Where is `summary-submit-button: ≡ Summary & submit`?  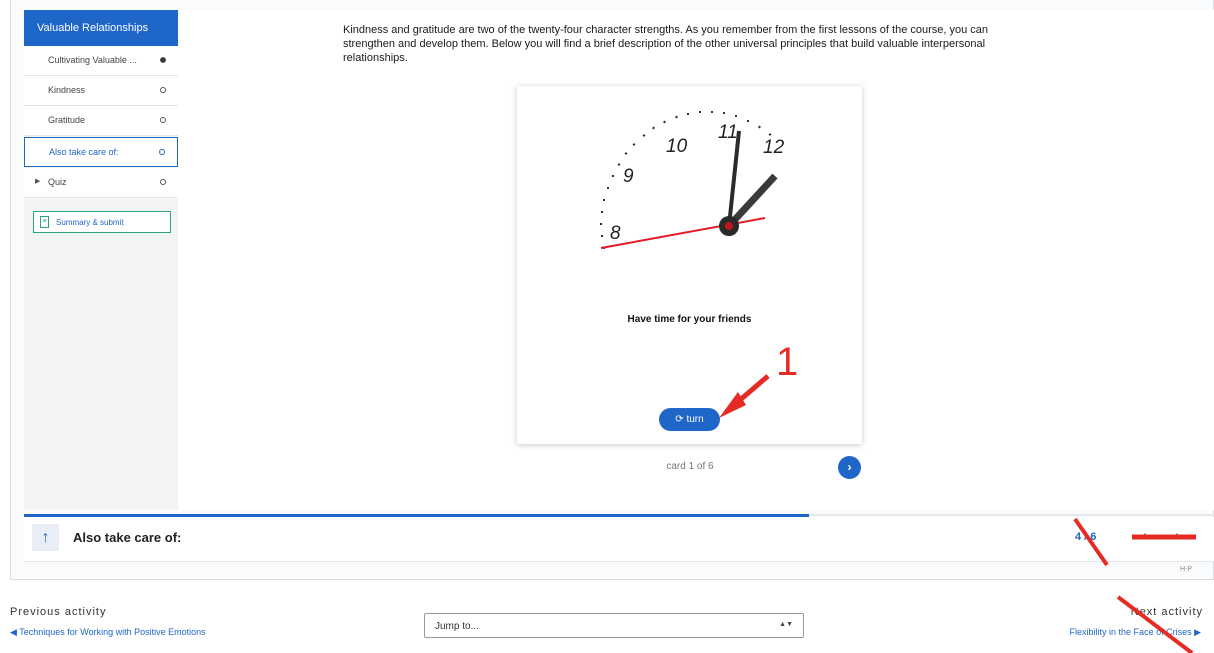 summary-submit-button: ≡ Summary & submit is located at coordinates (102, 222).